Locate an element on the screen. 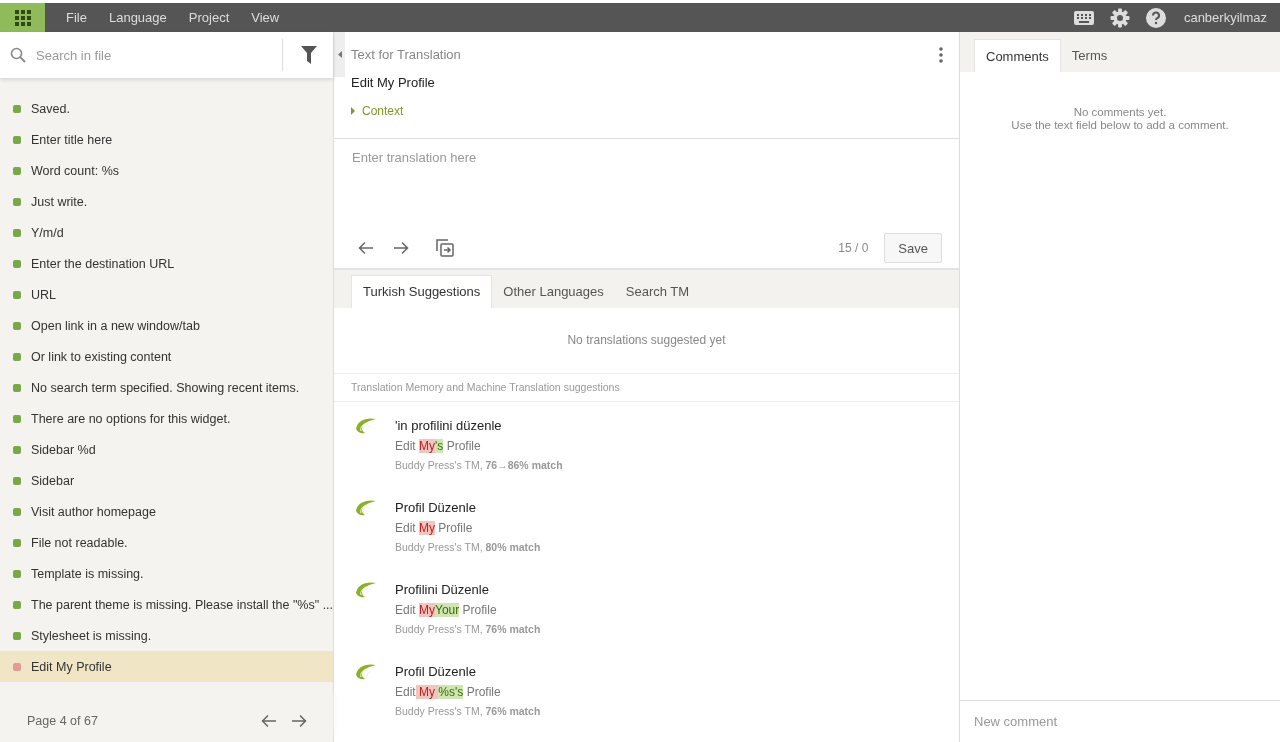 This screenshot has height=742, width=1280. page-indicator: Page 4 of 67 is located at coordinates (62, 721).